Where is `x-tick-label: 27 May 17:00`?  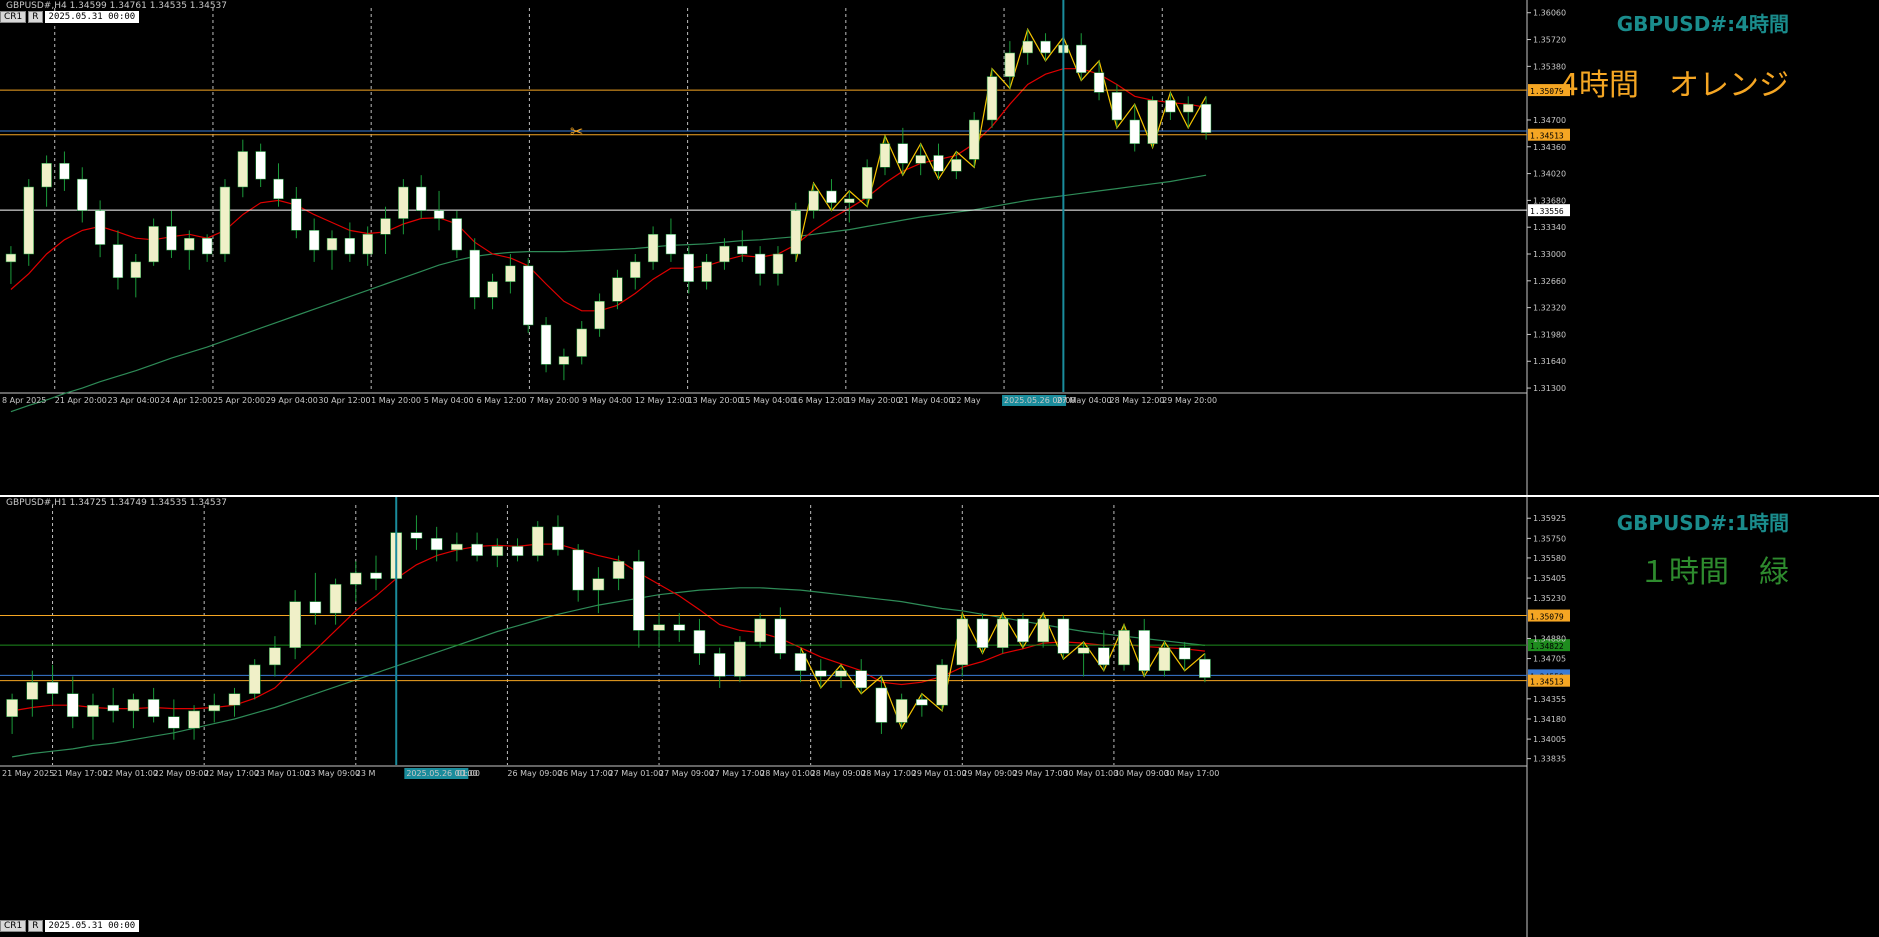
x-tick-label: 27 May 17:00 is located at coordinates (737, 773).